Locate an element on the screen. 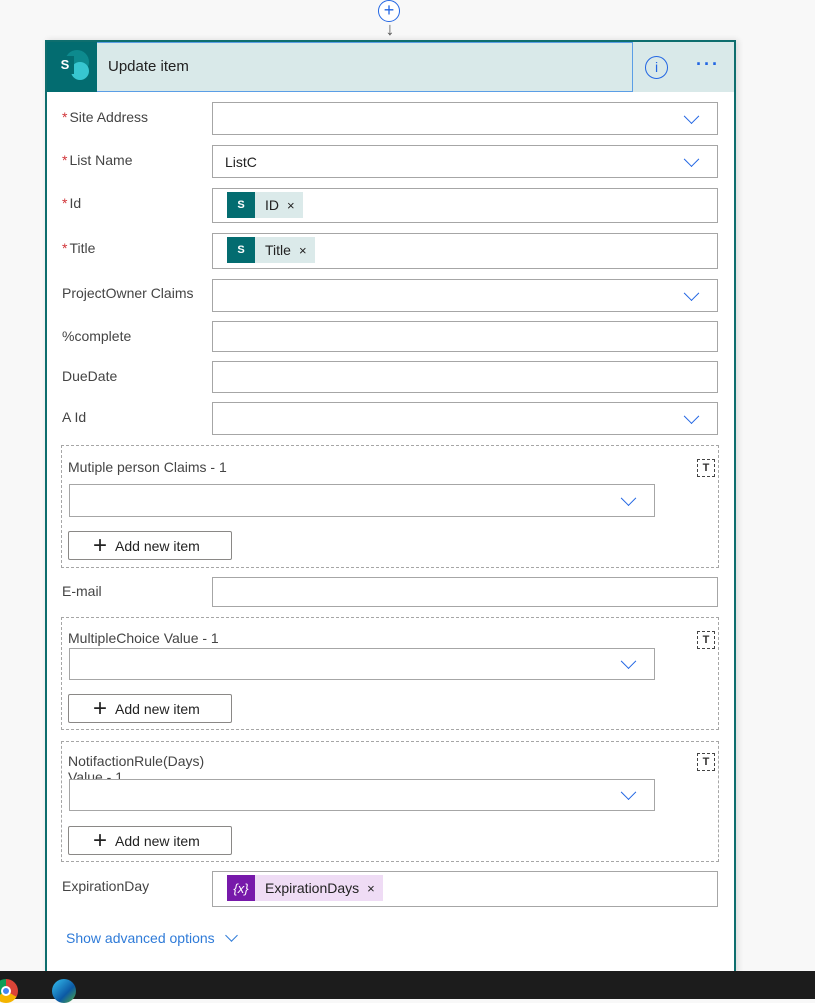 The image size is (815, 1003). chrome-icon is located at coordinates (9, 991).